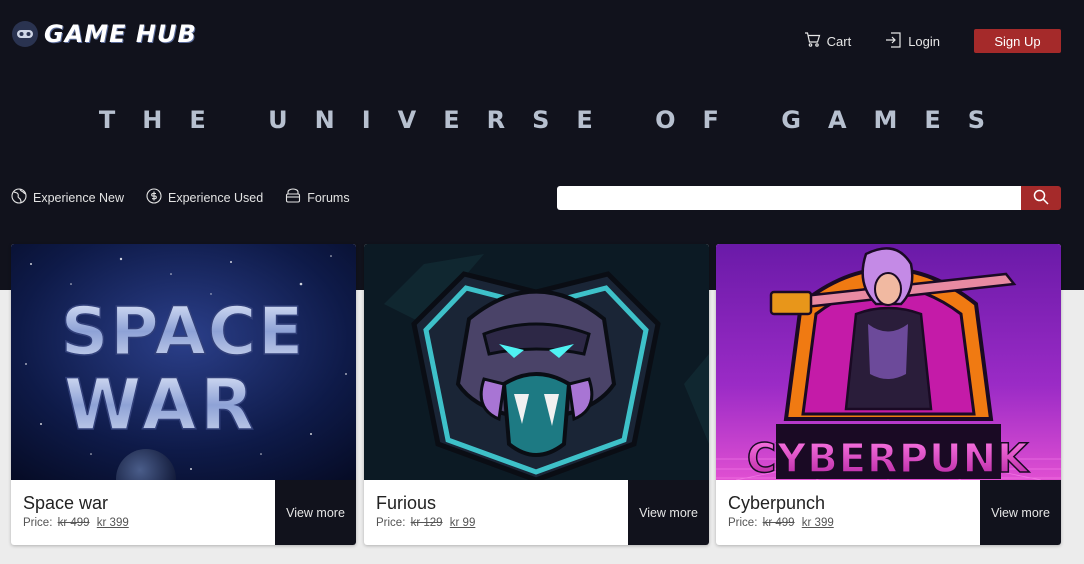 The width and height of the screenshot is (1084, 564). Describe the element at coordinates (120, 34) in the screenshot. I see `logo-text: GAME HUB` at that location.